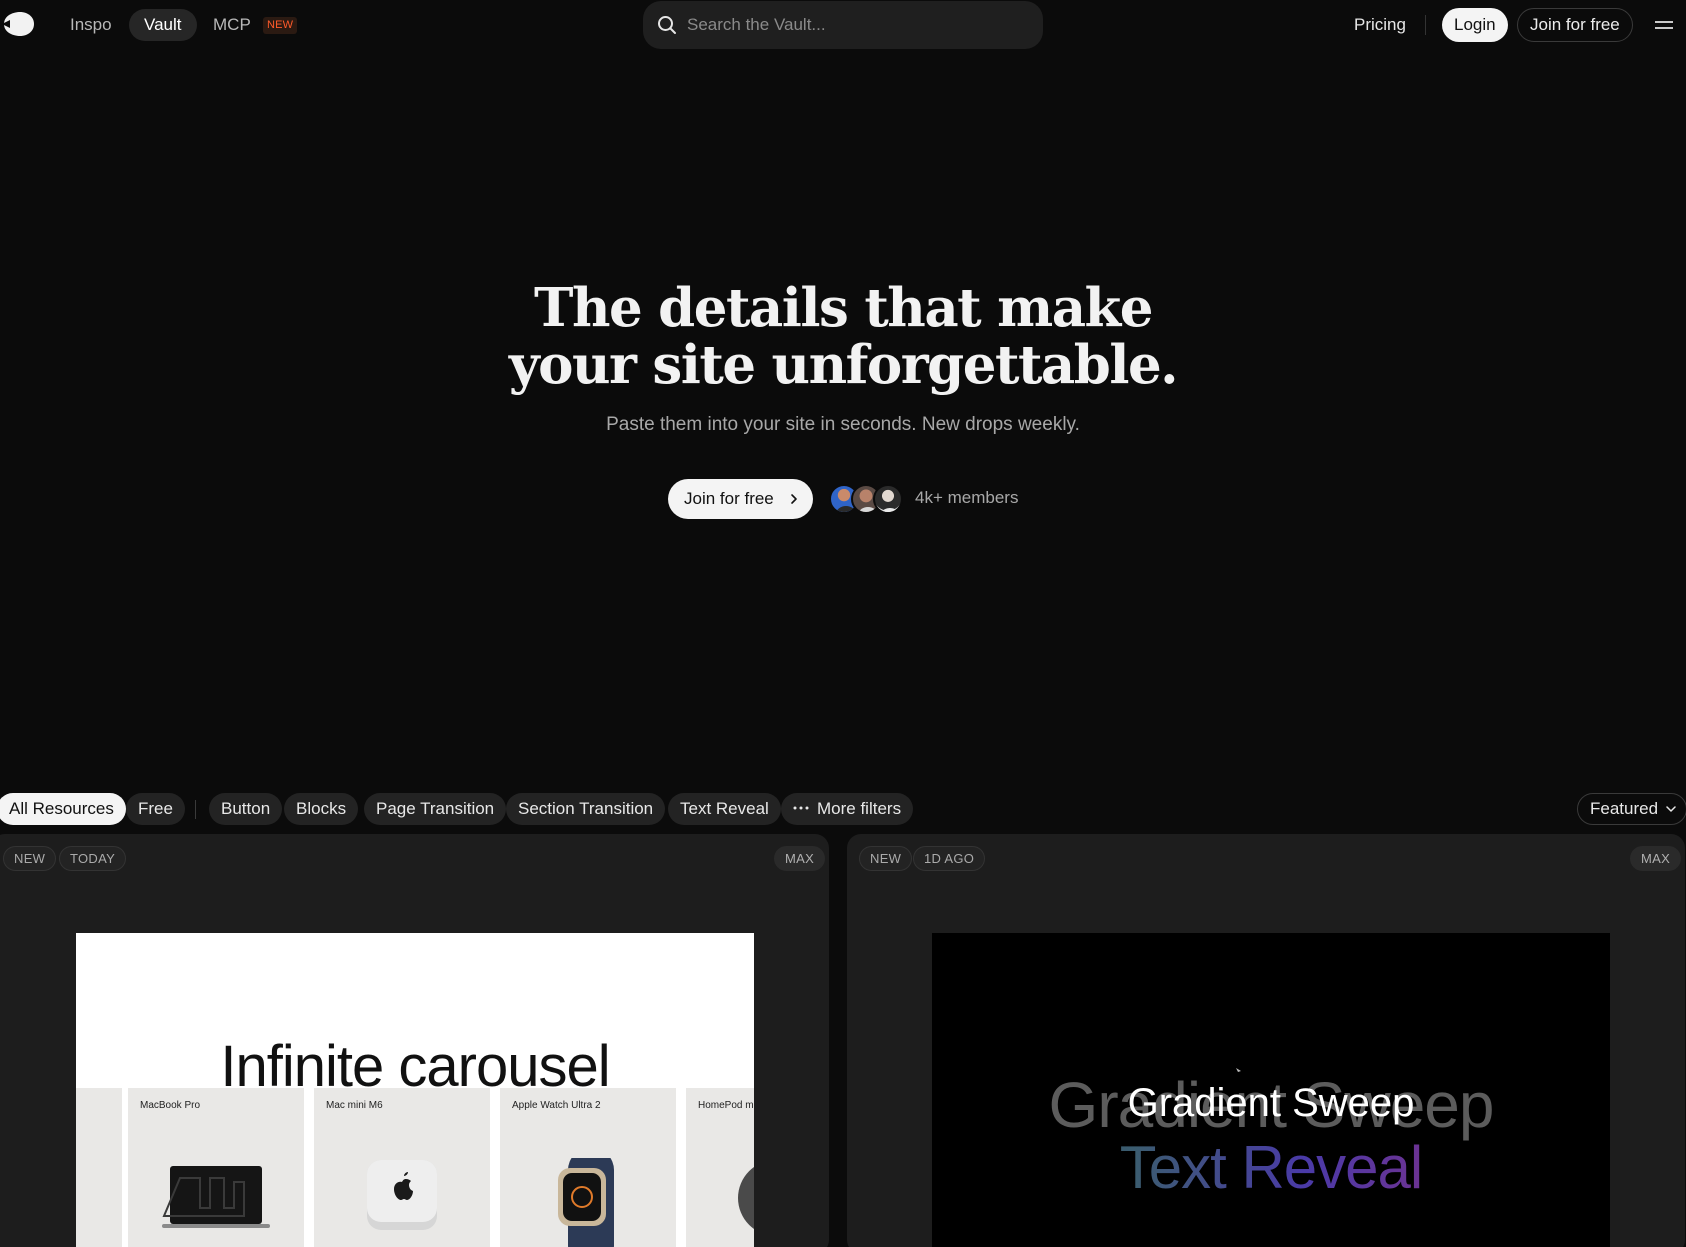 This screenshot has width=1686, height=1247. I want to click on preview-text-front: Gradient Sweep, so click(1271, 1103).